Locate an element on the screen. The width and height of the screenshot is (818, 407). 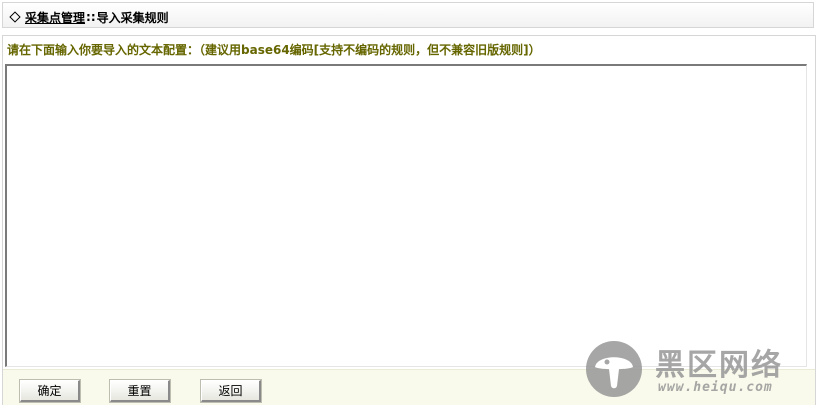
breadcrumb-collect-point-management: 采集点管理 is located at coordinates (55, 17).